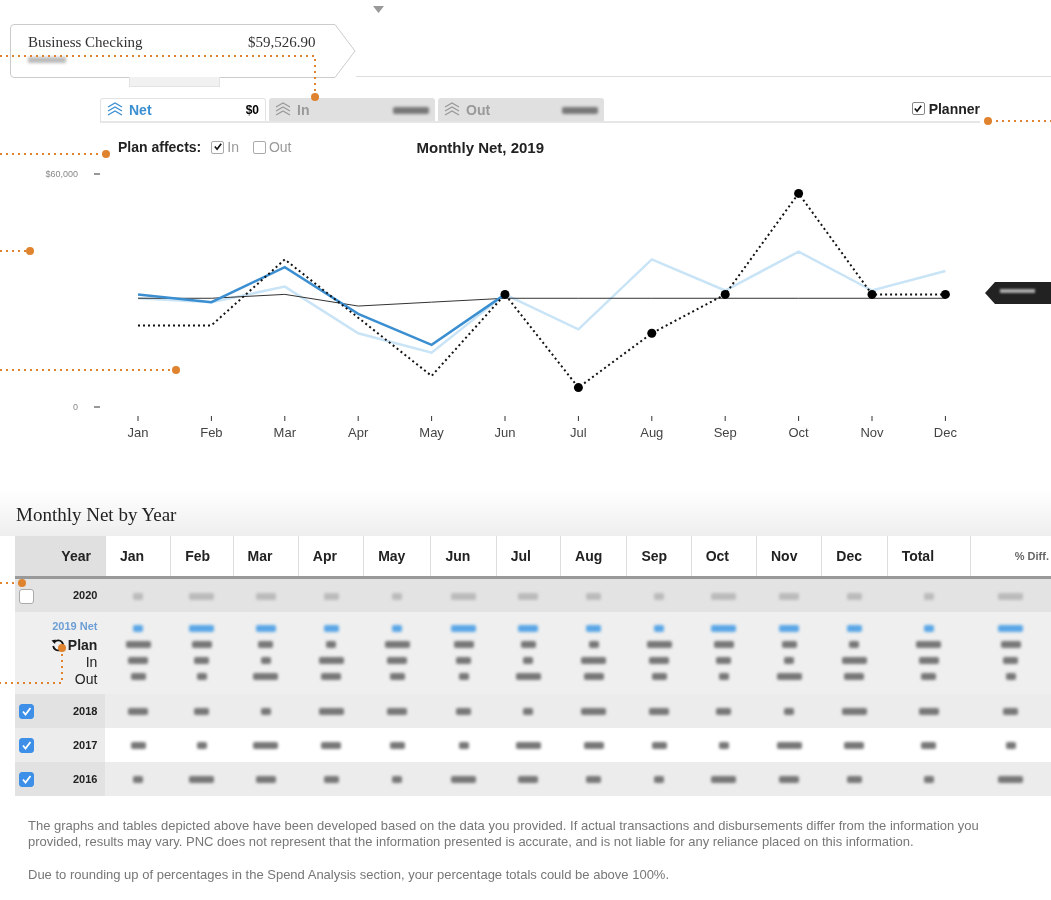  What do you see at coordinates (798, 432) in the screenshot?
I see `x-tick-label: Oct` at bounding box center [798, 432].